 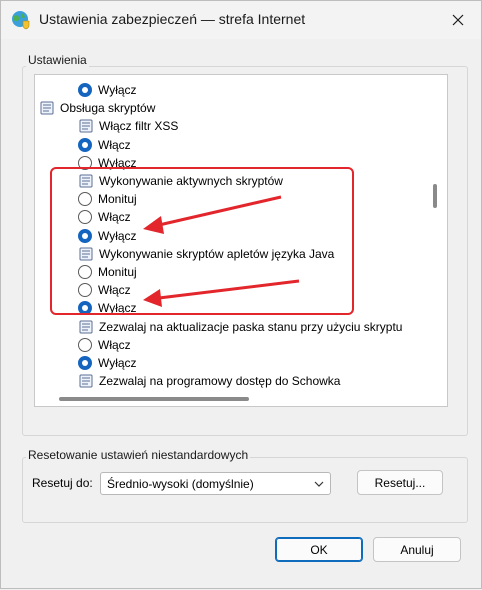 I want to click on globe-shield-icon, so click(x=21, y=20).